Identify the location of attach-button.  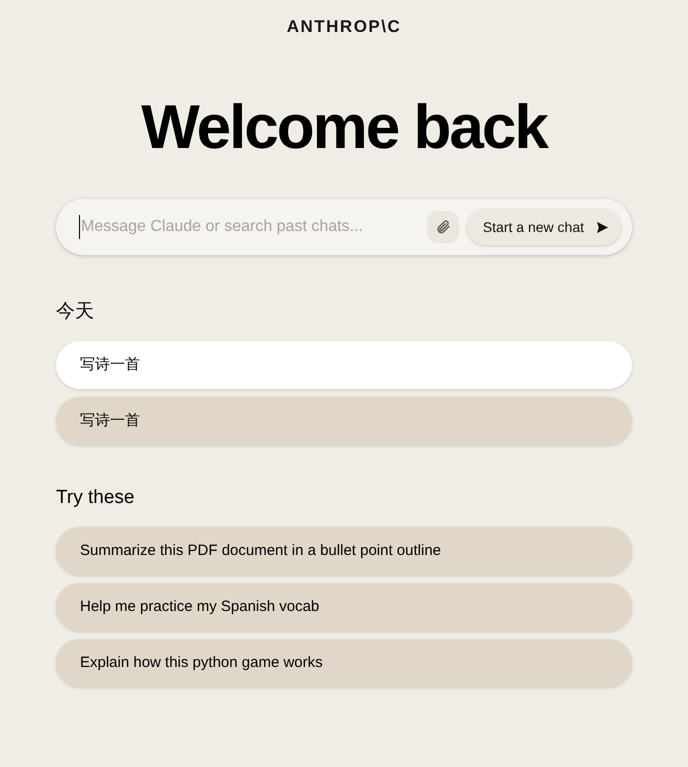
(442, 227).